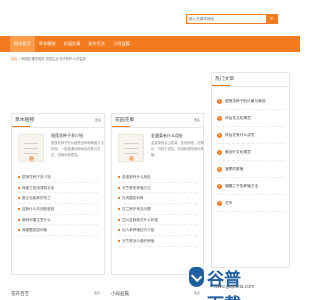 The image size is (320, 300). I want to click on list-item: 金盏菊有什么用处, so click(157, 177).